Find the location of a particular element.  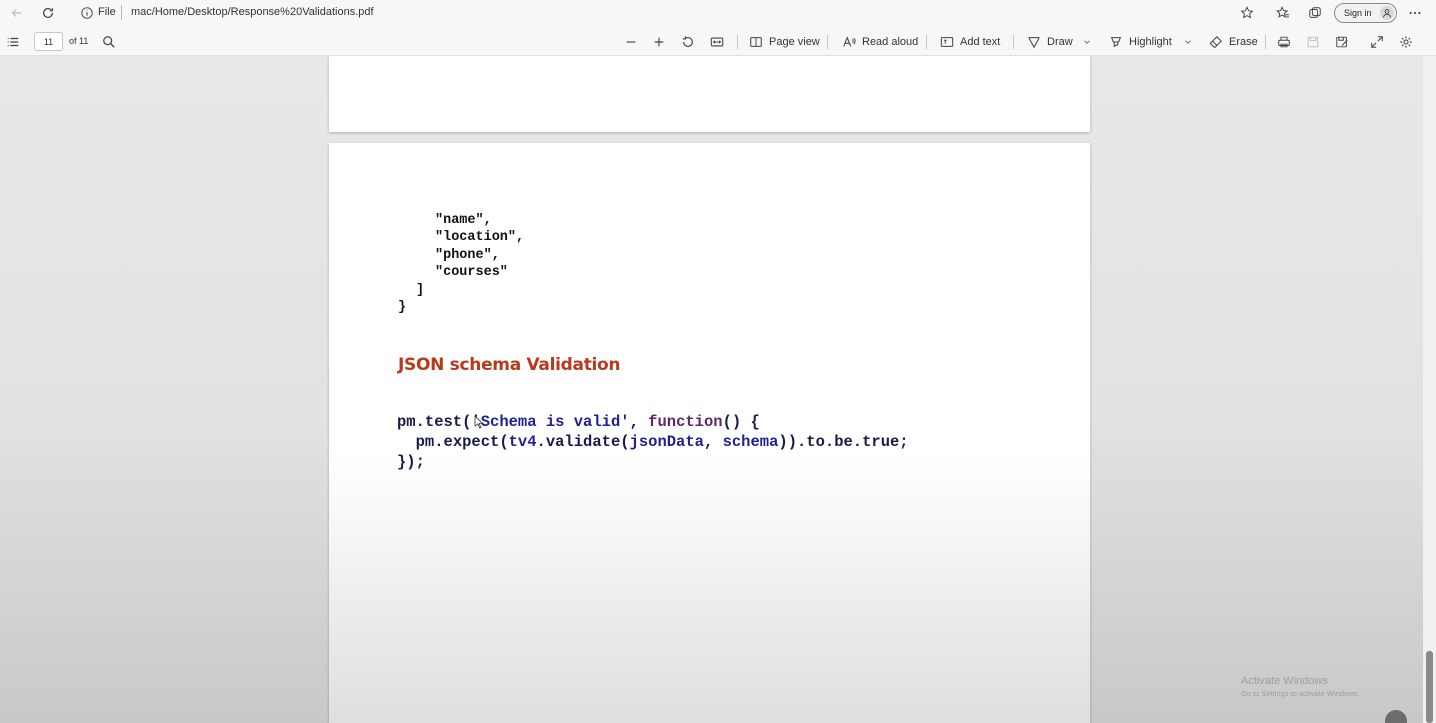

page-view-icon is located at coordinates (756, 41).